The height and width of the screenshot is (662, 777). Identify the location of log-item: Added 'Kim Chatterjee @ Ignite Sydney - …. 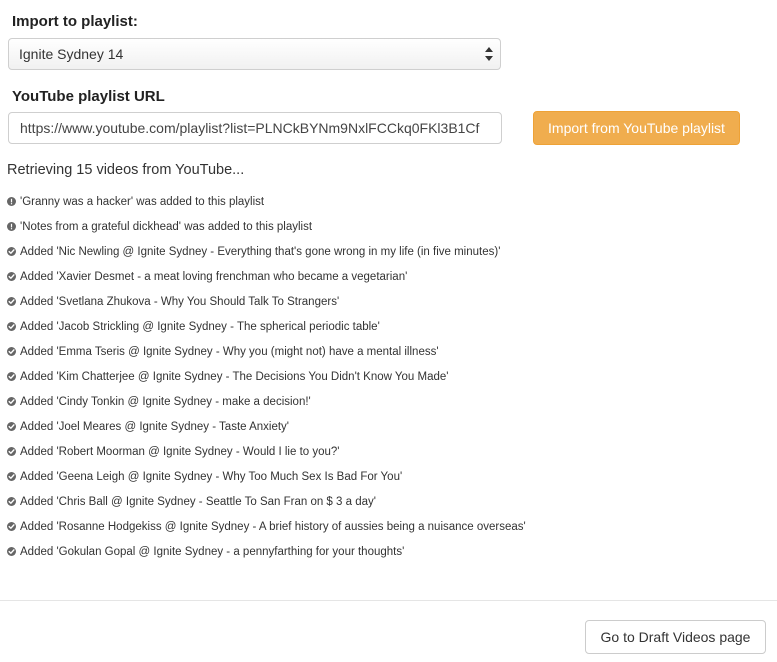
(266, 376).